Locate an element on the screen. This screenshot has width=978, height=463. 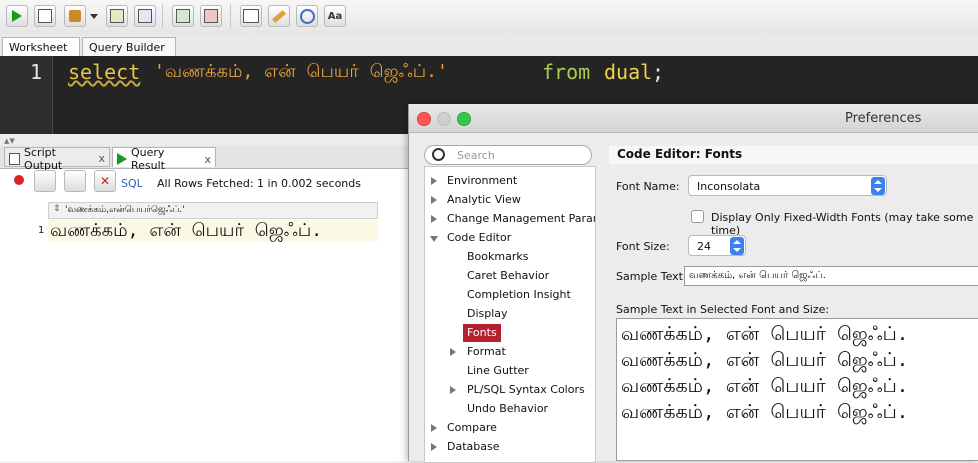
run-statement-icon is located at coordinates (17, 16).